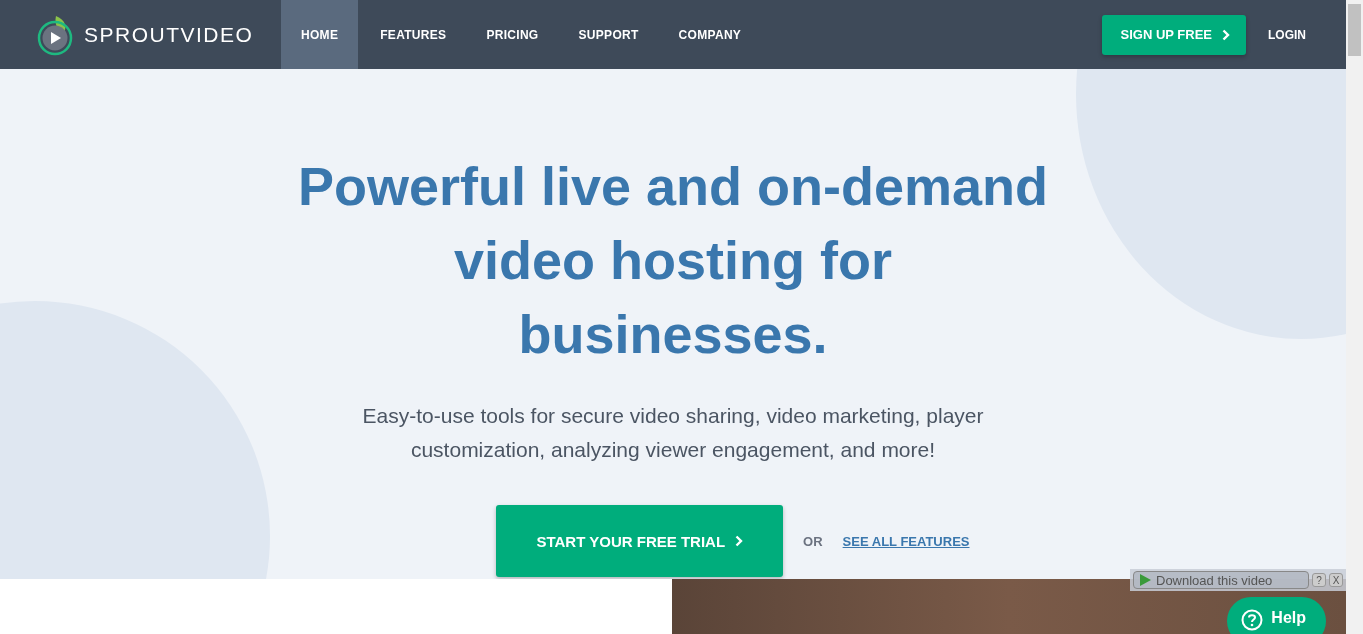  Describe the element at coordinates (413, 34) in the screenshot. I see `nav-link: FEATURES` at that location.